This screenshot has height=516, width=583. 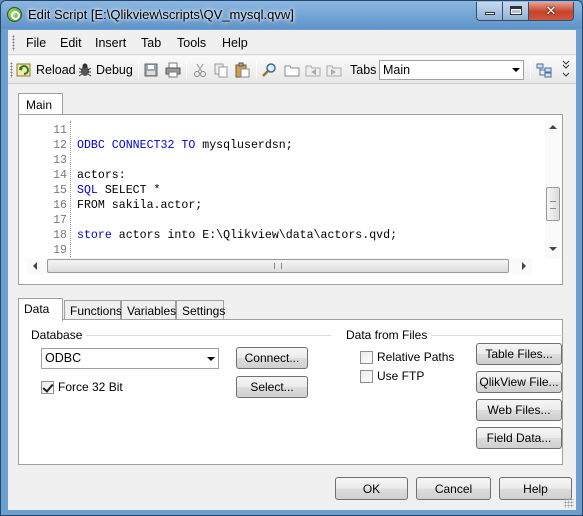 I want to click on code-line: ODBC CONNECT32 TO mysqluserdsn;, so click(x=185, y=145).